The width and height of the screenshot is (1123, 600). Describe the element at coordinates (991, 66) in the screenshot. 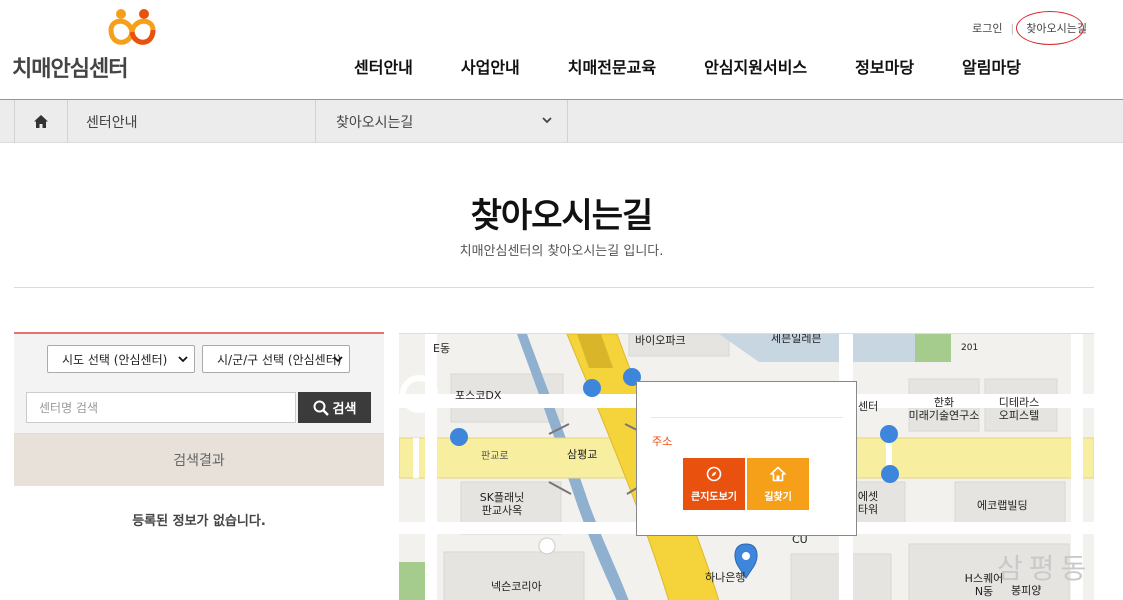

I see `nav-item-notice: 알림마당` at that location.